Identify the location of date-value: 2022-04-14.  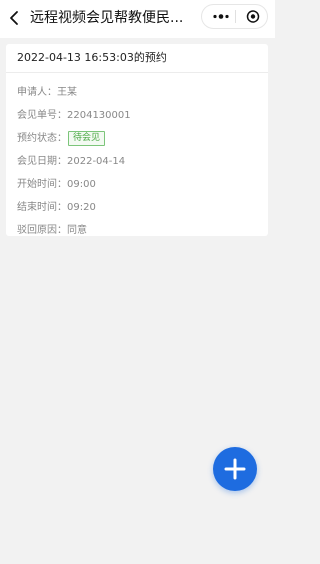
(96, 161).